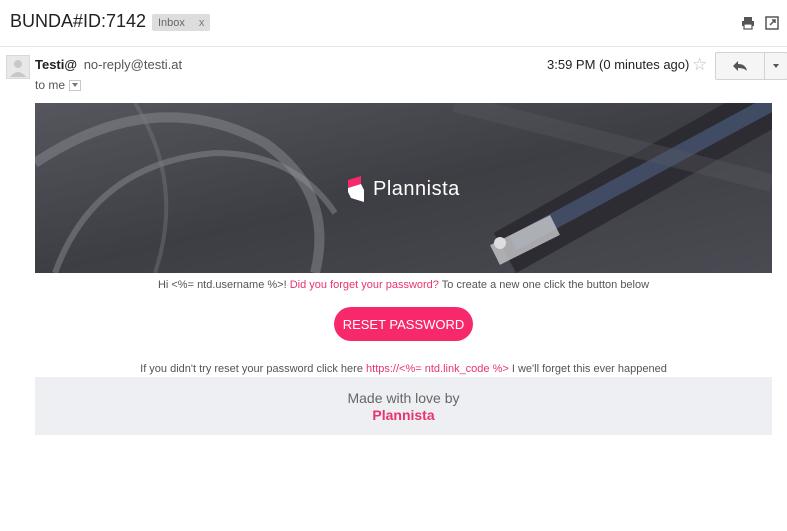  I want to click on ignore-post: I we'll forget this ever happened, so click(589, 369).